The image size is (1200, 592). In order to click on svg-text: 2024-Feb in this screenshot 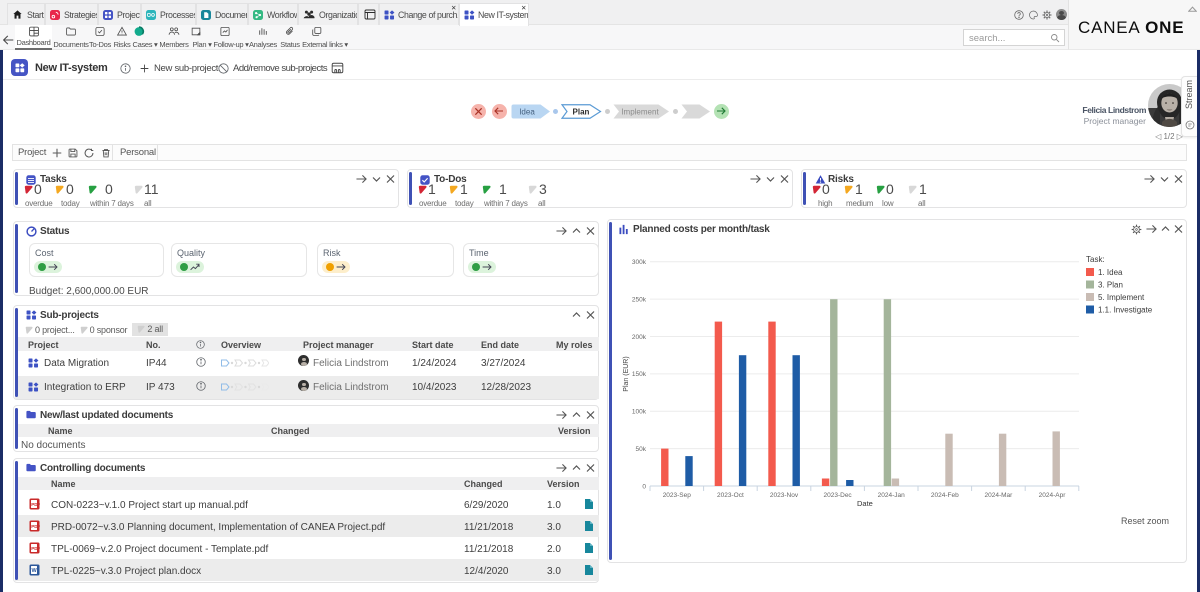, I will do `click(945, 495)`.